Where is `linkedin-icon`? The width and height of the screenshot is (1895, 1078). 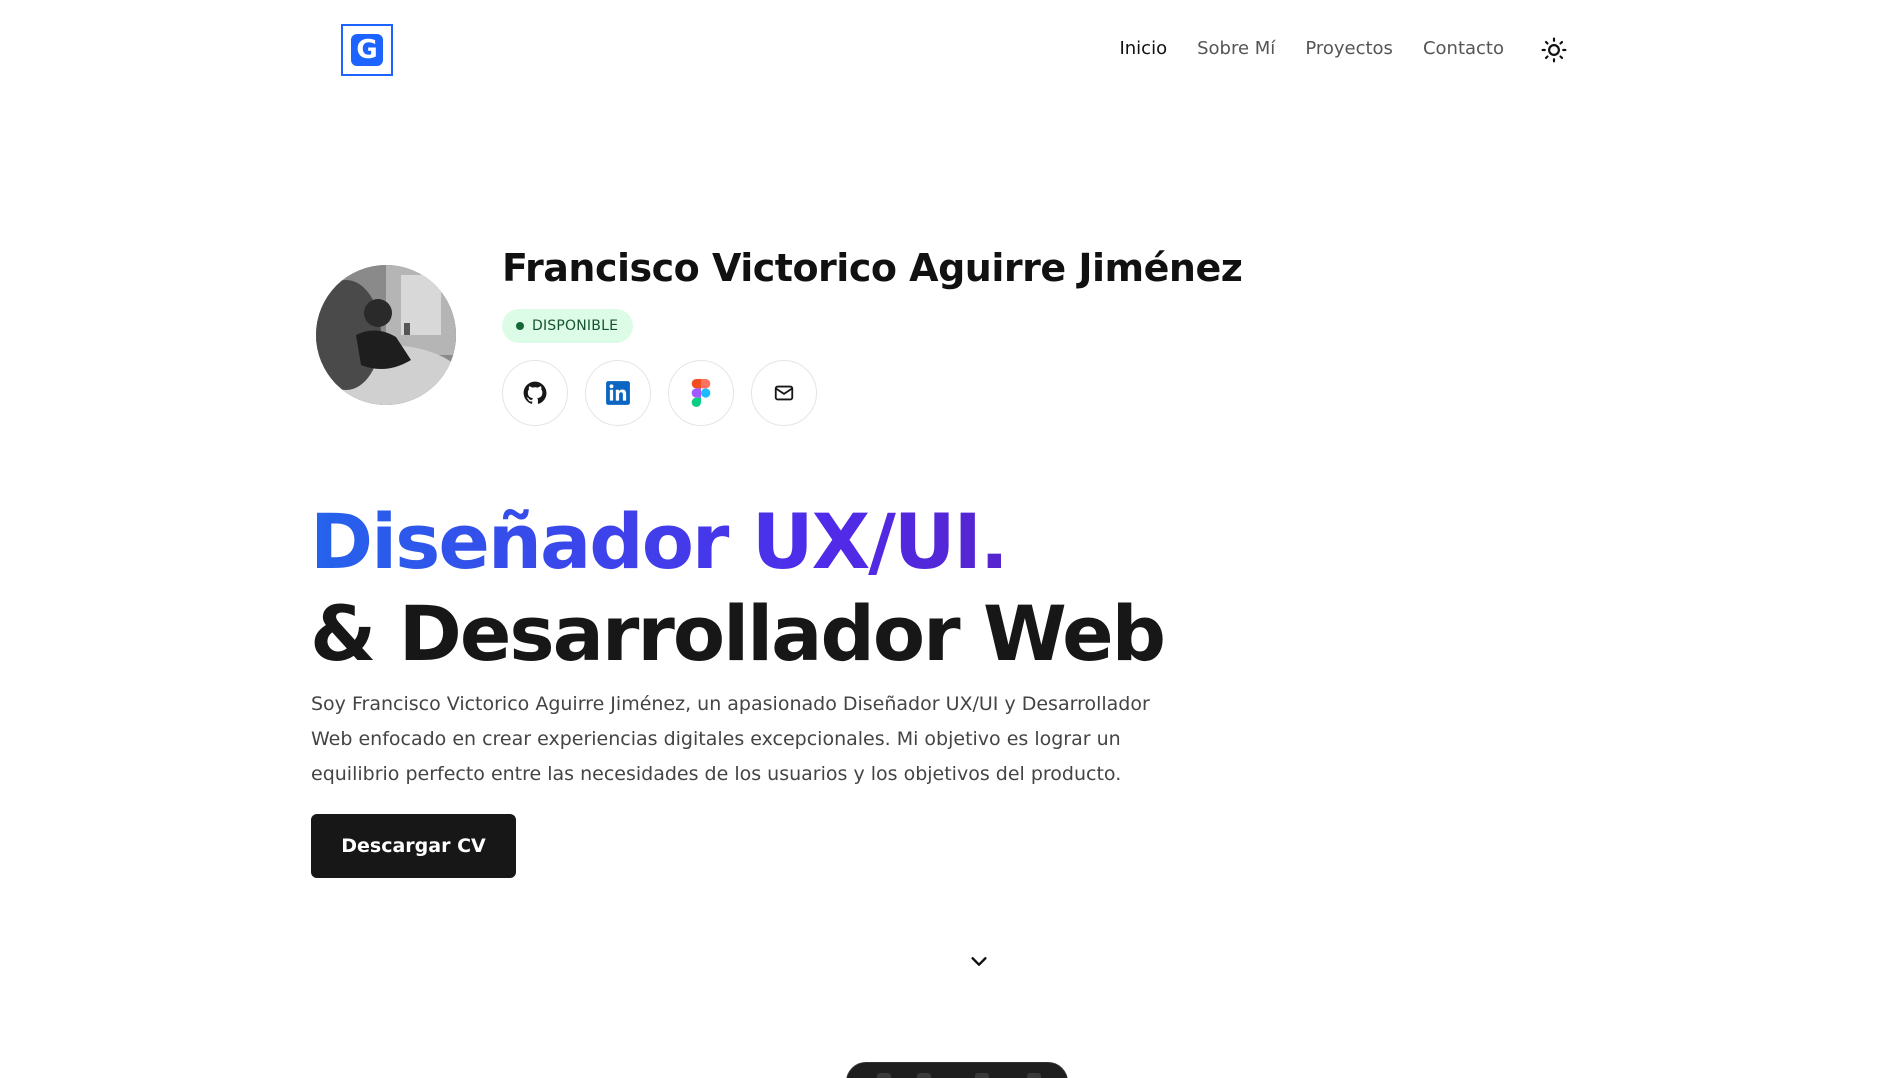 linkedin-icon is located at coordinates (618, 393).